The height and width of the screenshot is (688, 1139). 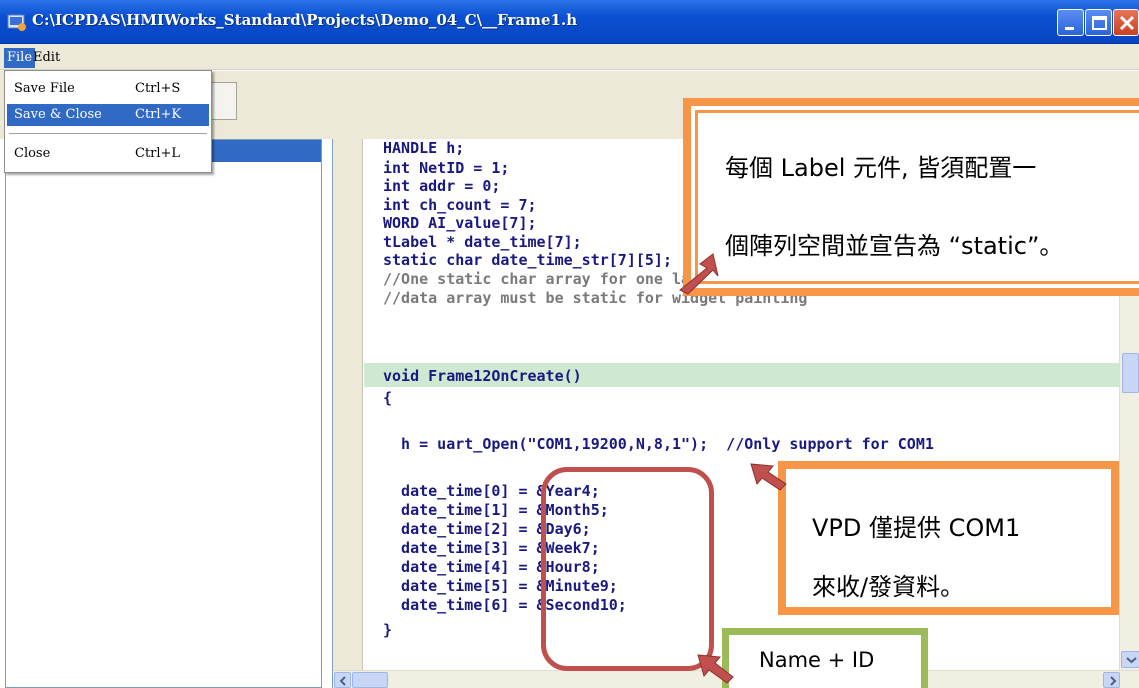 I want to click on callout-arrows, so click(x=733, y=468).